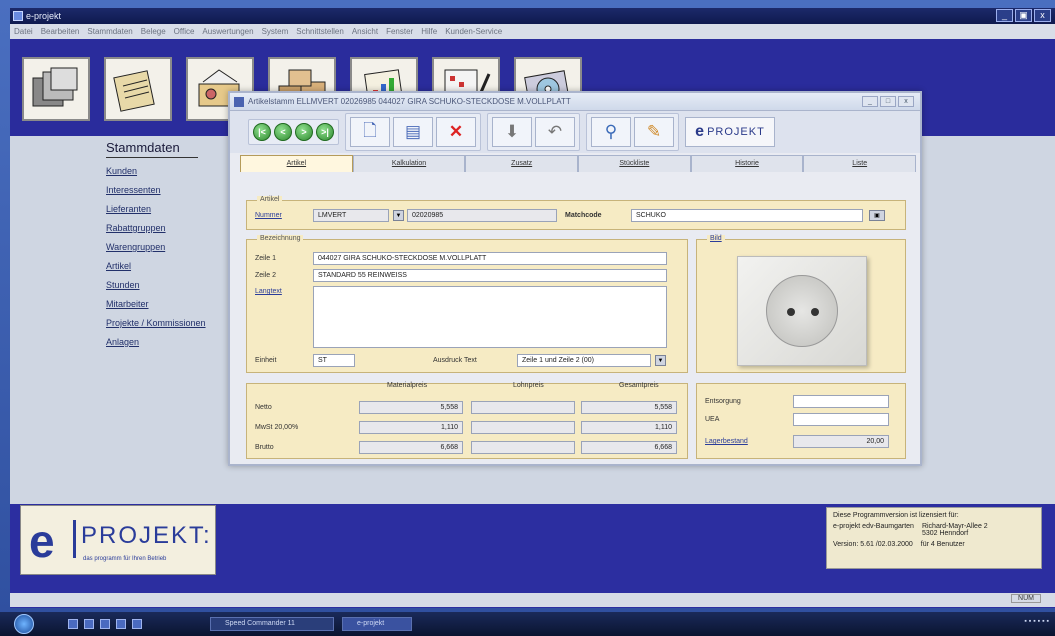  Describe the element at coordinates (413, 132) in the screenshot. I see `form-button: ▤` at that location.